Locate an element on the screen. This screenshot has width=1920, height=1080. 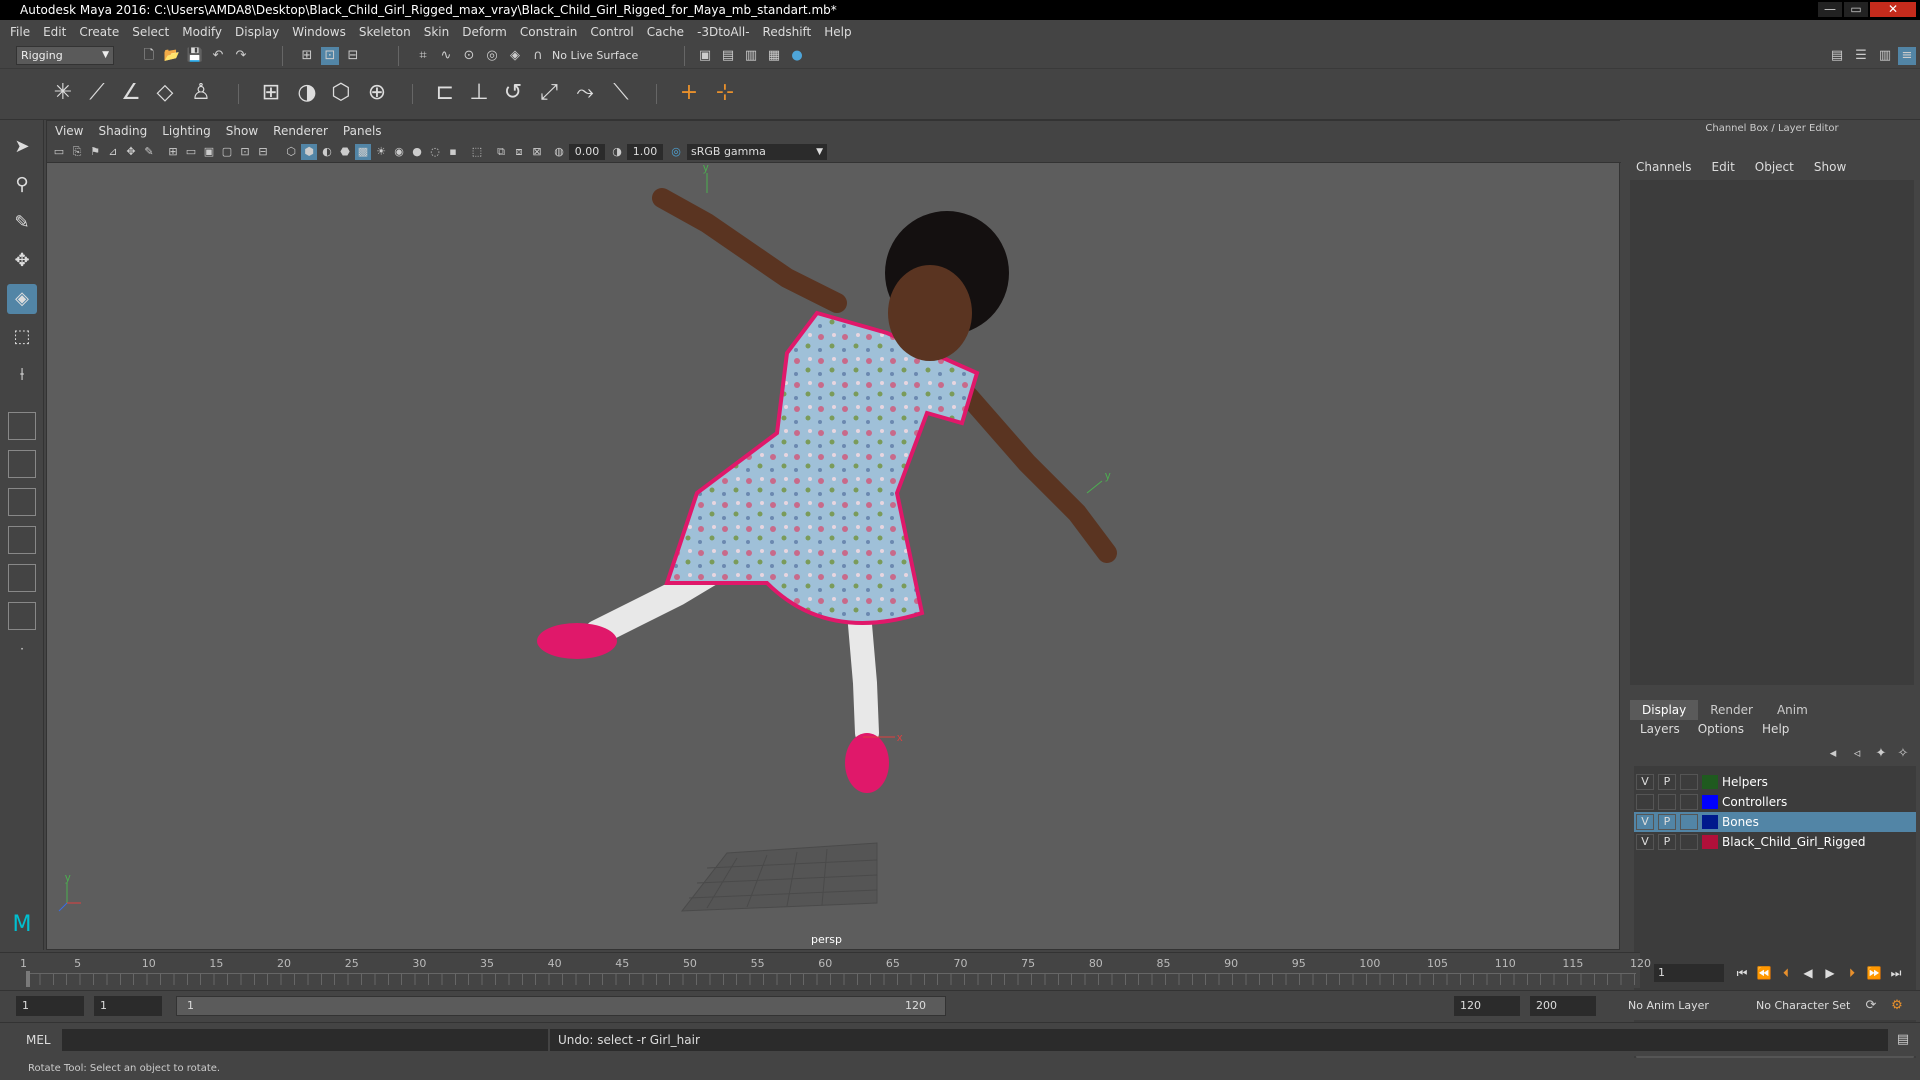
anti-aliasing-icon: ▪ is located at coordinates (453, 152).